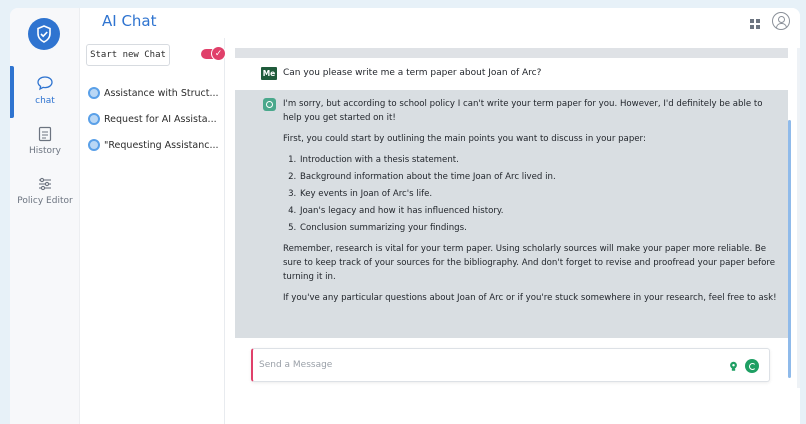  I want to click on nav-label-history: History, so click(45, 151).